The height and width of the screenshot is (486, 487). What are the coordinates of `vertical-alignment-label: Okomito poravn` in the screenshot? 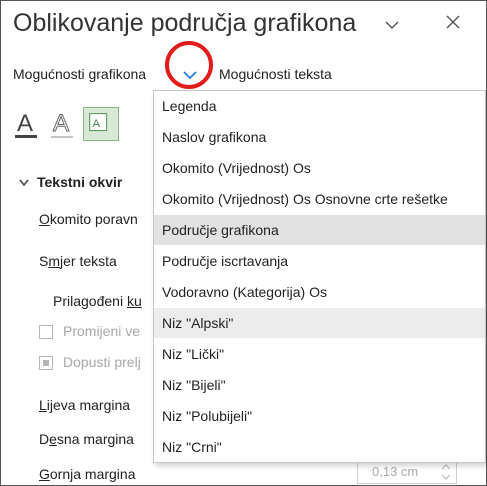 It's located at (88, 219).